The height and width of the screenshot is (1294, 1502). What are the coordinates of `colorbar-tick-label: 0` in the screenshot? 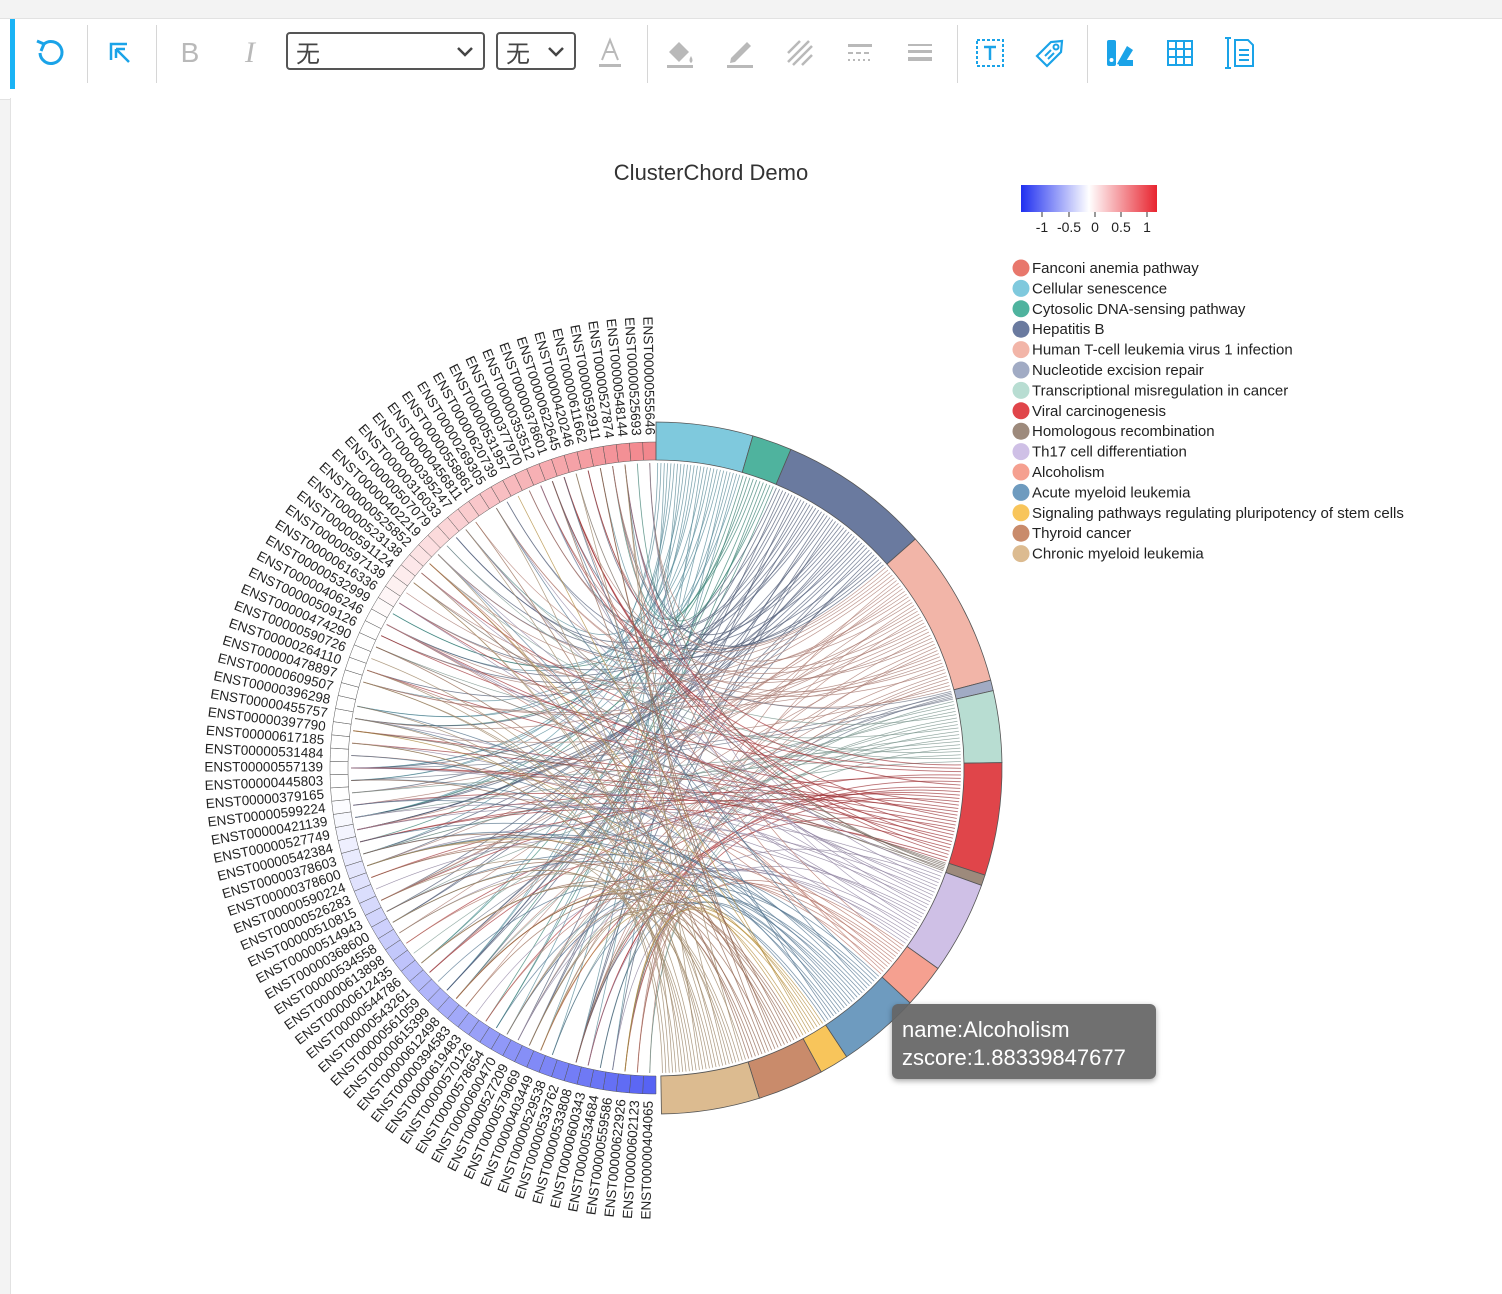 It's located at (1095, 227).